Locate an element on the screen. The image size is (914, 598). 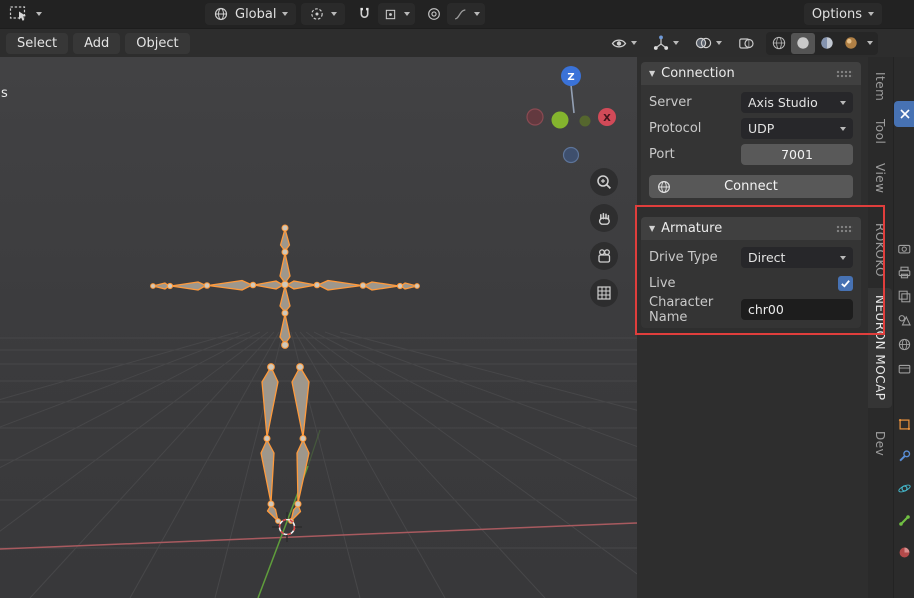
properties-tab-object-data is located at coordinates (904, 520).